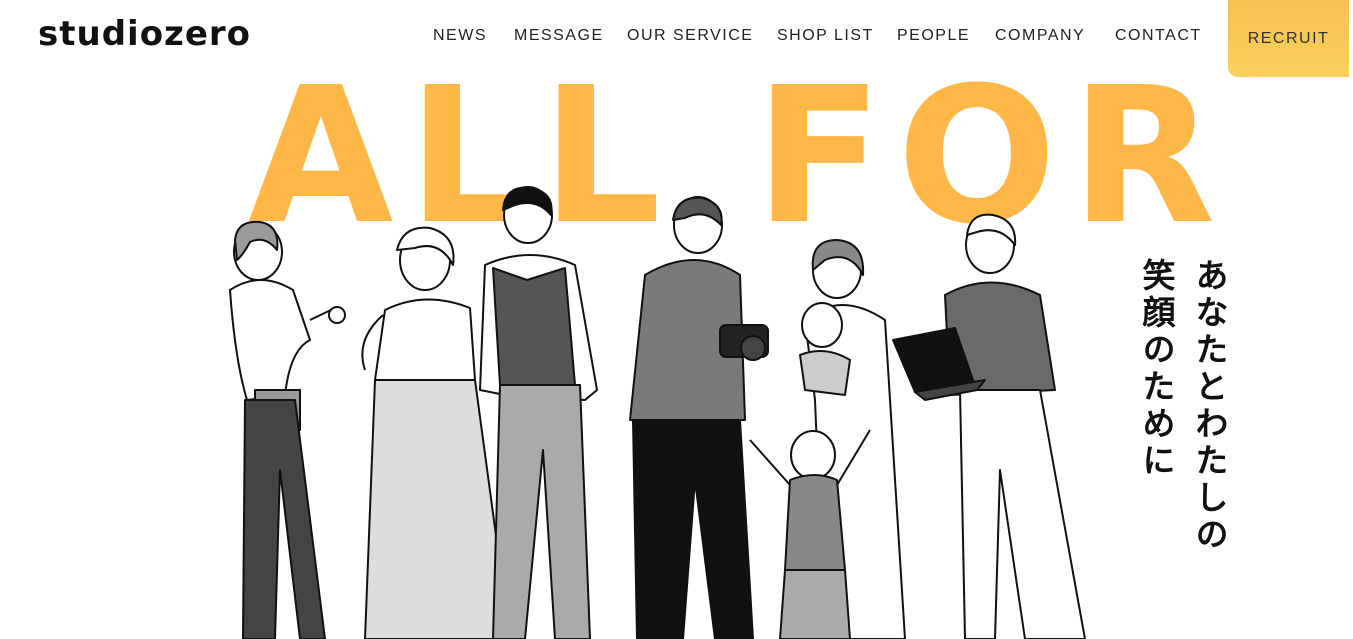  What do you see at coordinates (559, 36) in the screenshot?
I see `nav-message: MESSAGE` at bounding box center [559, 36].